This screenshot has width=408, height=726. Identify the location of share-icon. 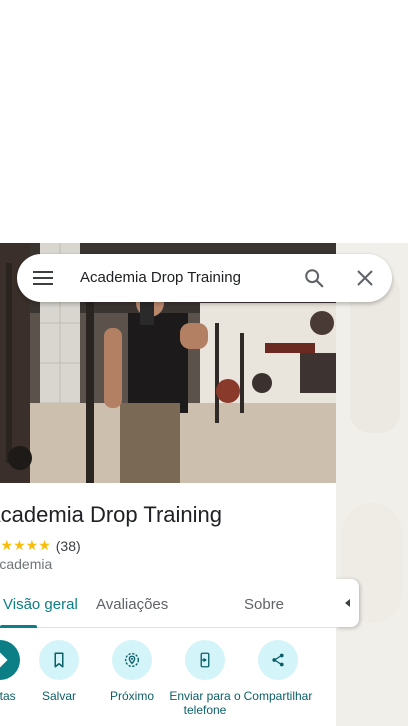
(278, 660).